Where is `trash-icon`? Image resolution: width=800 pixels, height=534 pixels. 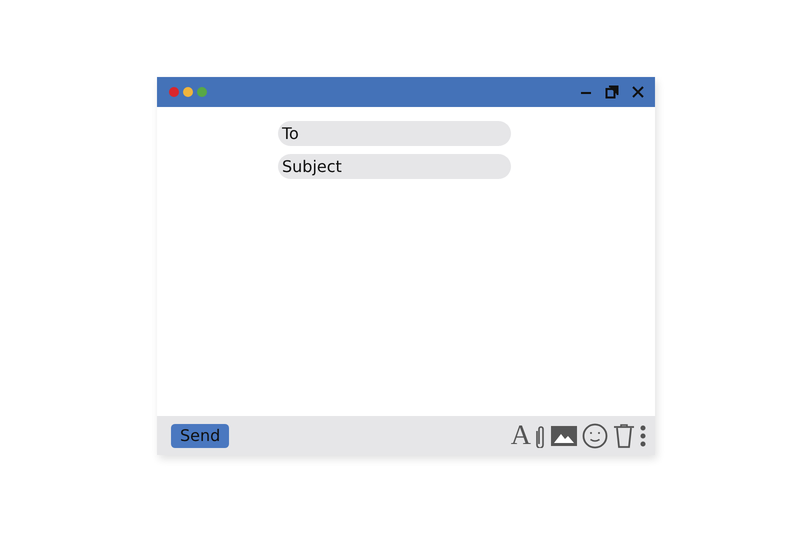 trash-icon is located at coordinates (624, 436).